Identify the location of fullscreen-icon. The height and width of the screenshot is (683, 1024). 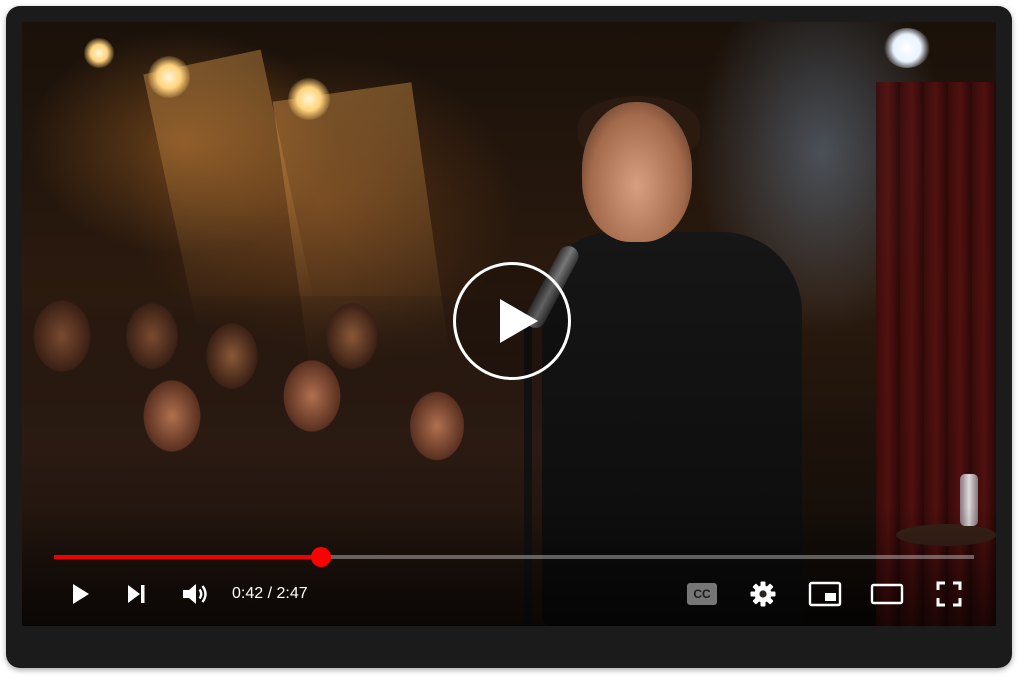
(949, 594).